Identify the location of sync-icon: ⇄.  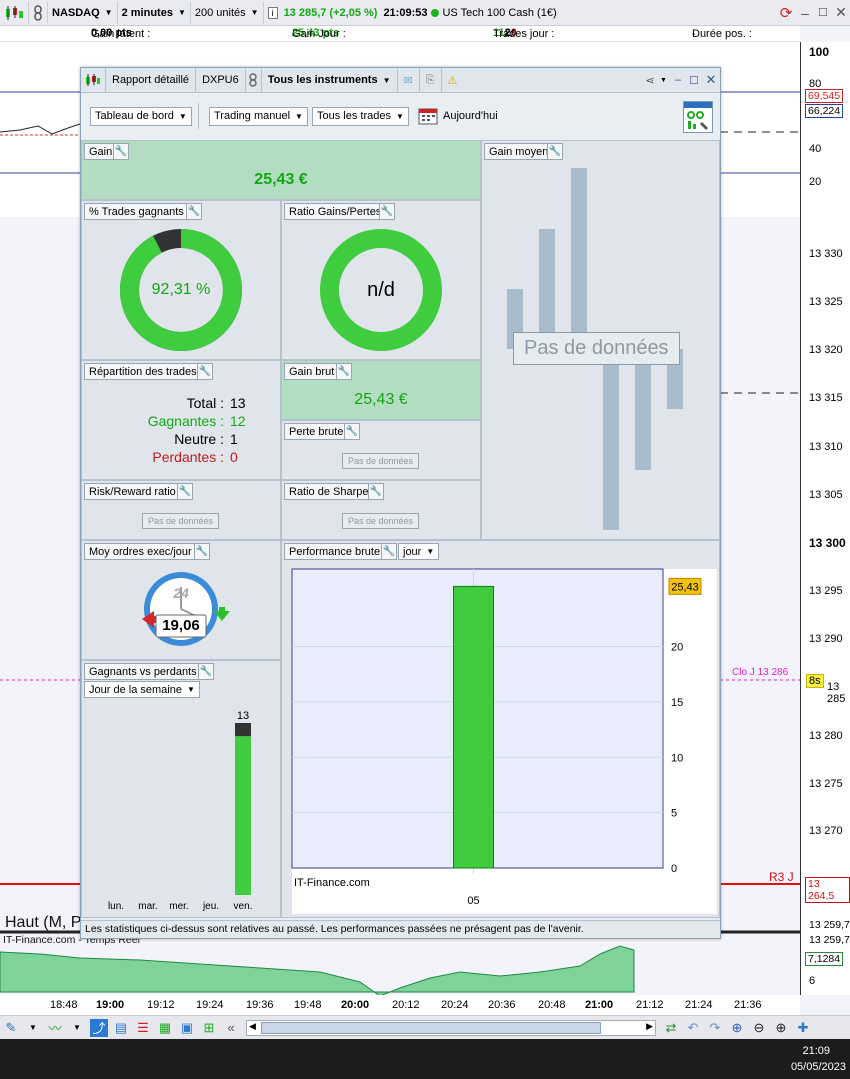
(671, 1028).